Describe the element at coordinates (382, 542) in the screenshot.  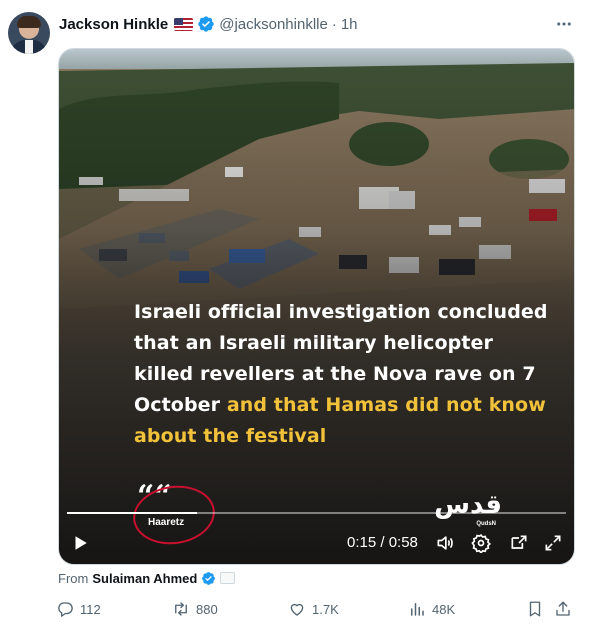
I see `video-timecode: 0:15 / 0:58` at that location.